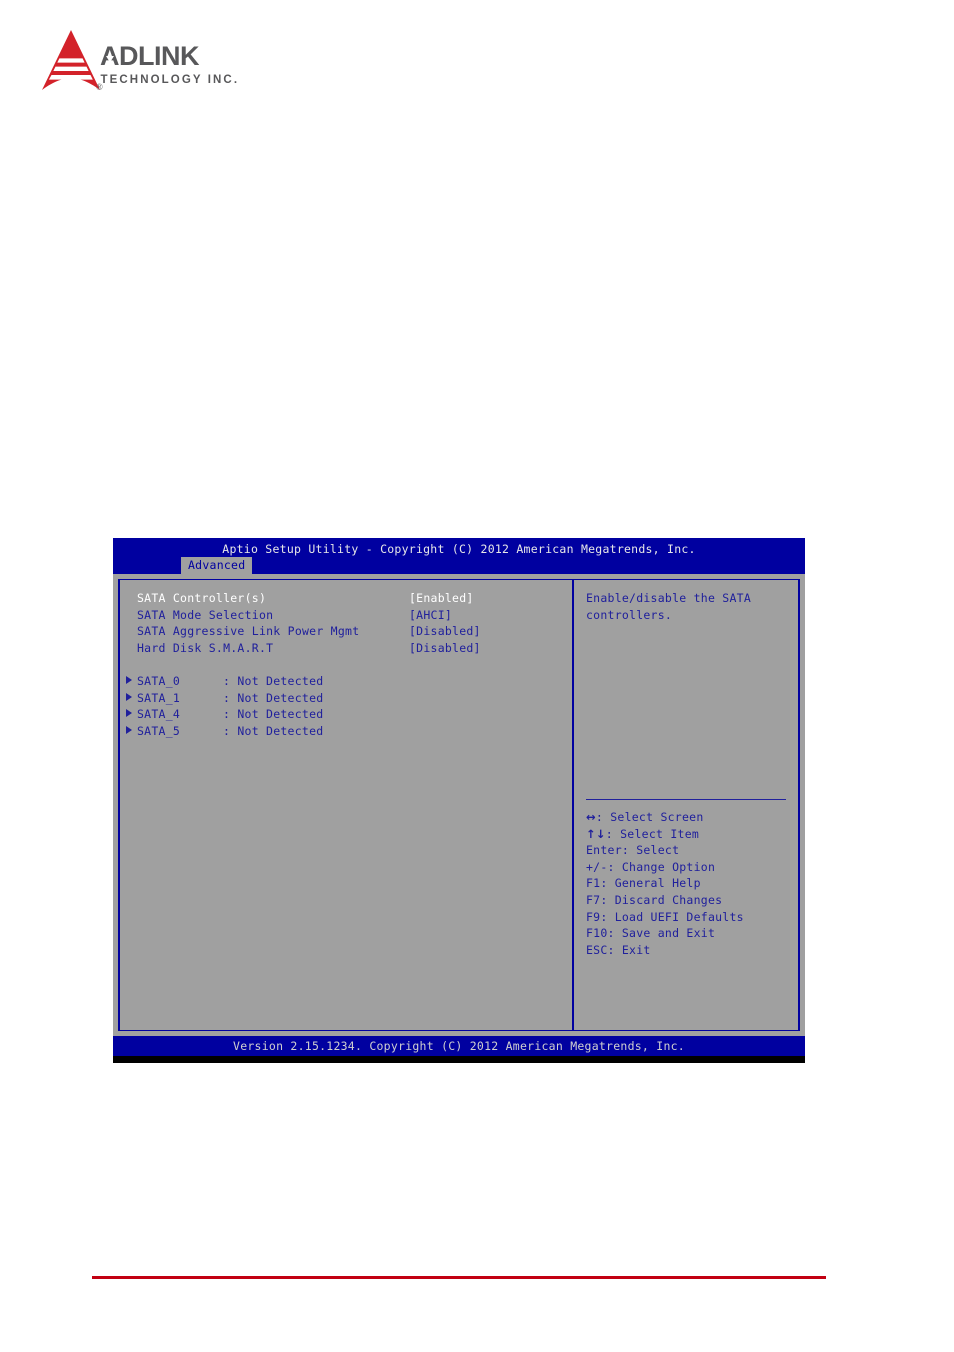 This screenshot has width=954, height=1352. I want to click on help-divider, so click(686, 799).